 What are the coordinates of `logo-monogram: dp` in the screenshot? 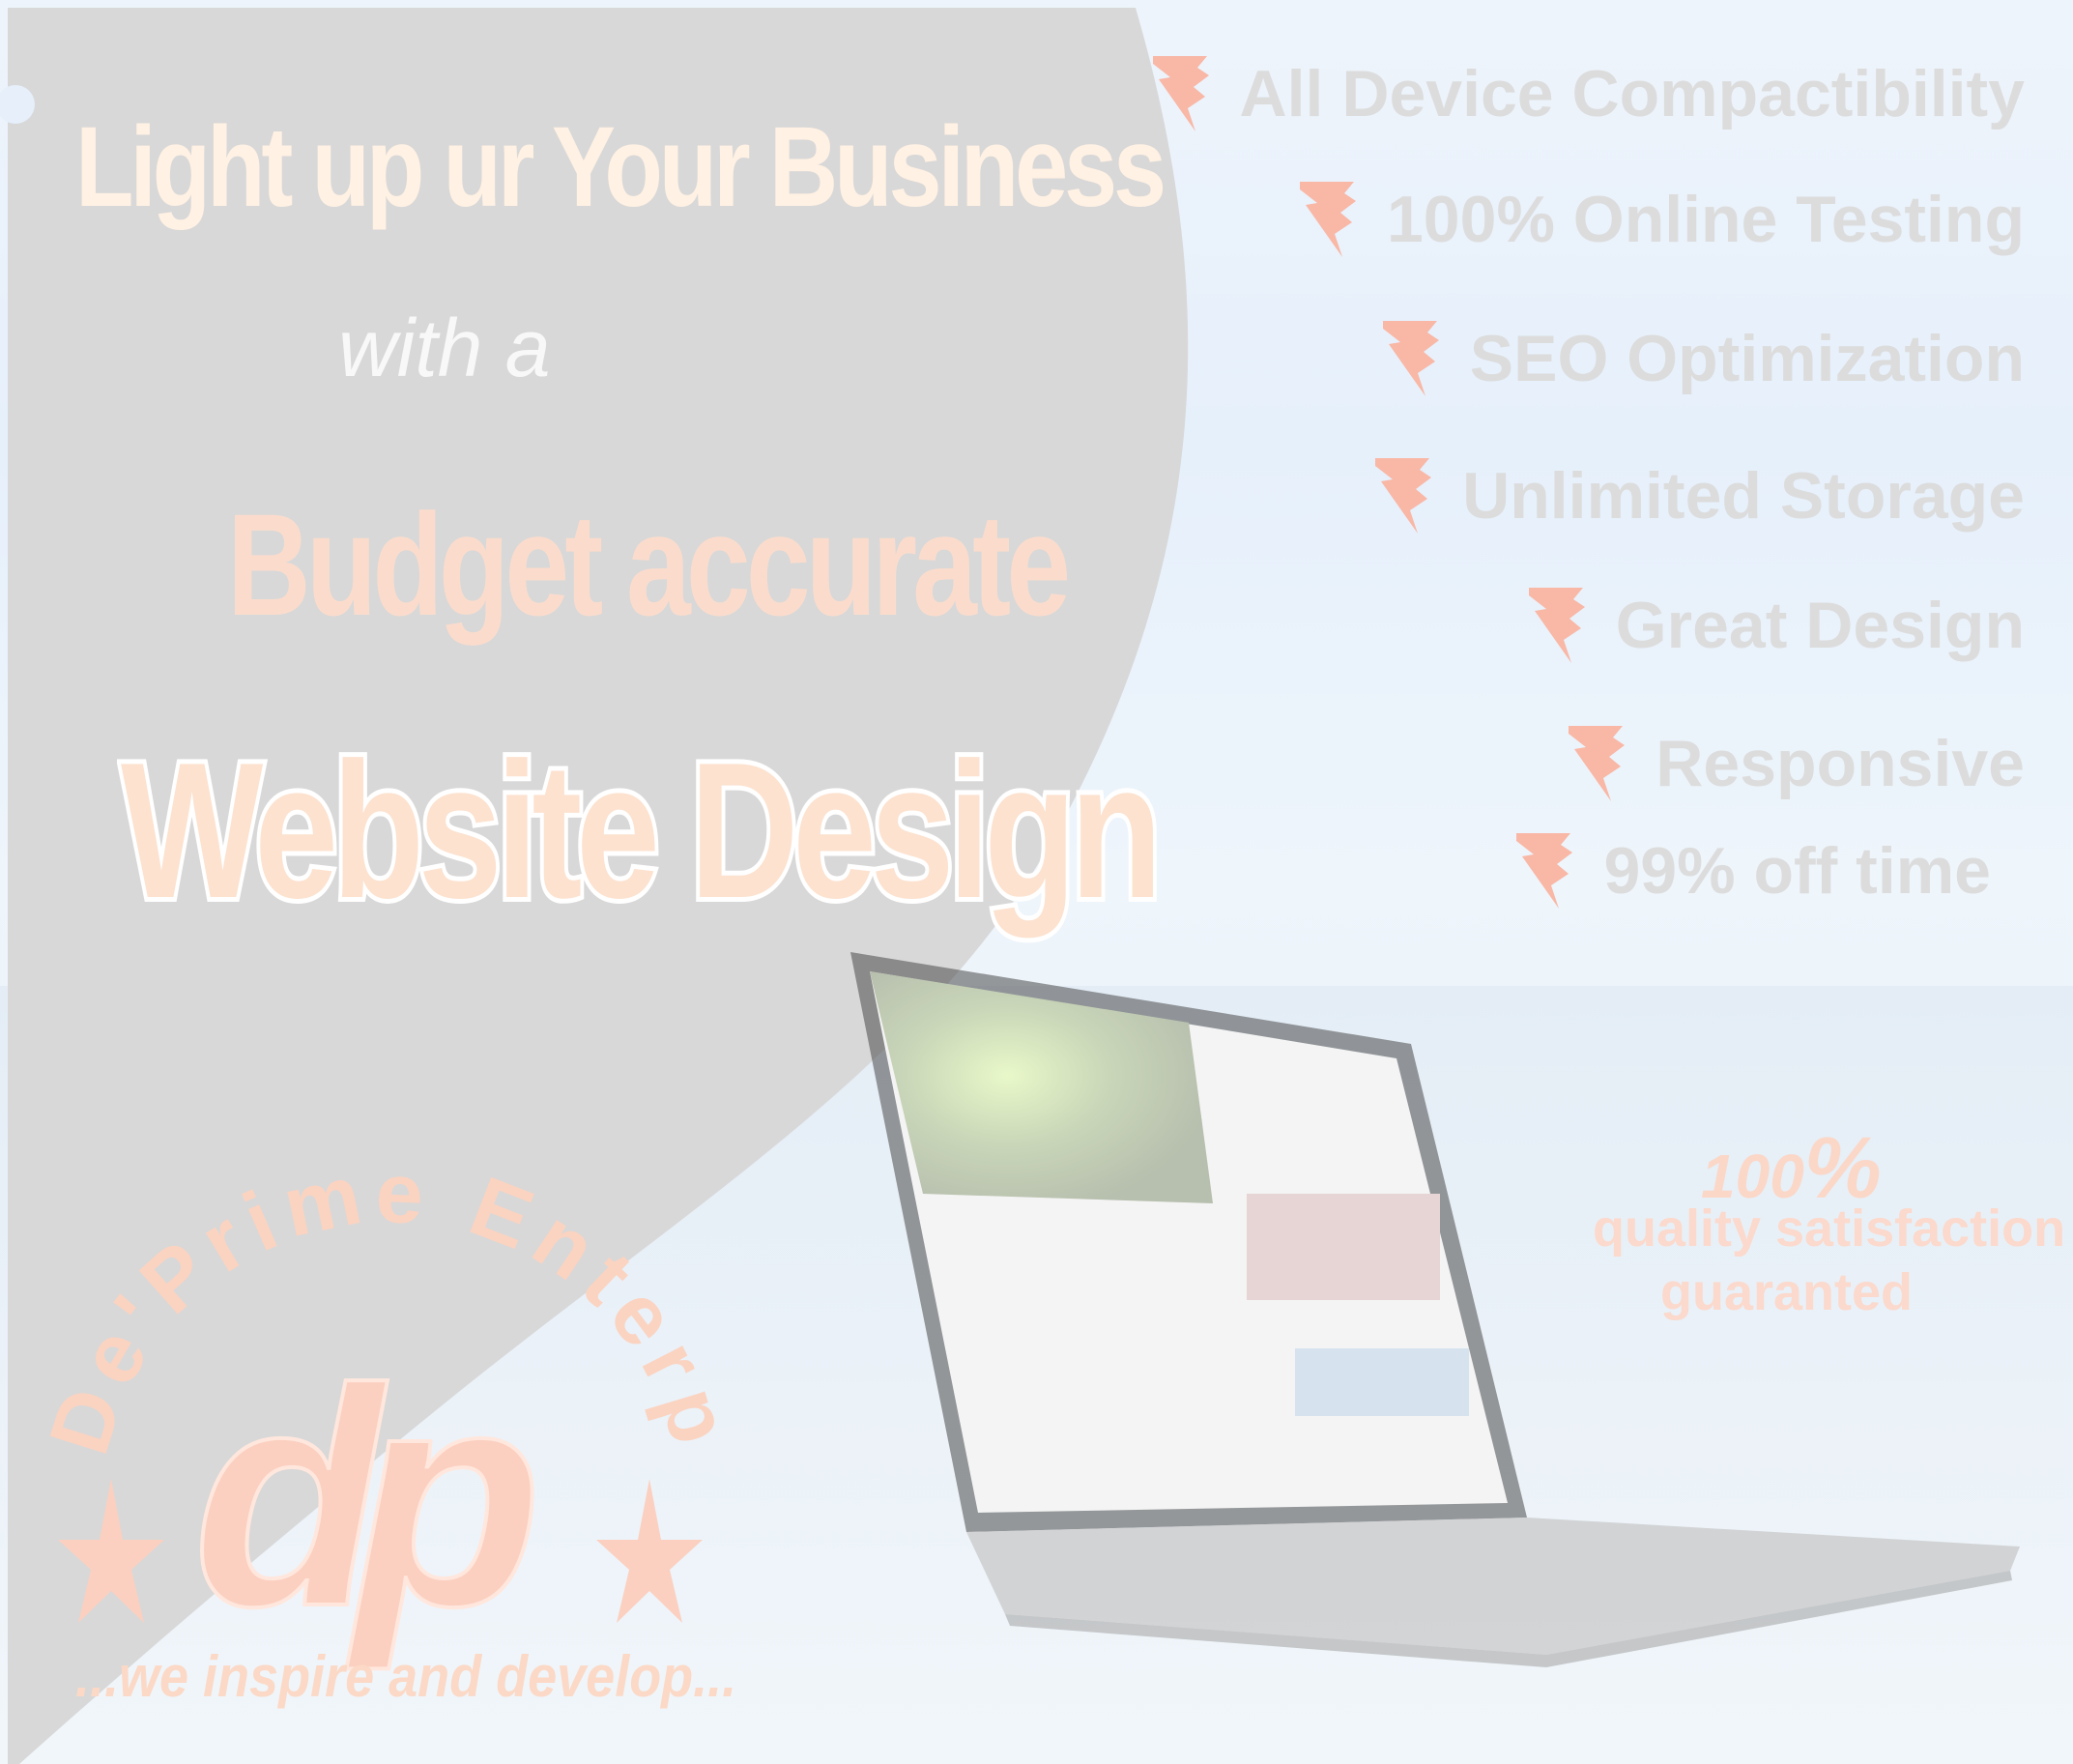 It's located at (364, 1498).